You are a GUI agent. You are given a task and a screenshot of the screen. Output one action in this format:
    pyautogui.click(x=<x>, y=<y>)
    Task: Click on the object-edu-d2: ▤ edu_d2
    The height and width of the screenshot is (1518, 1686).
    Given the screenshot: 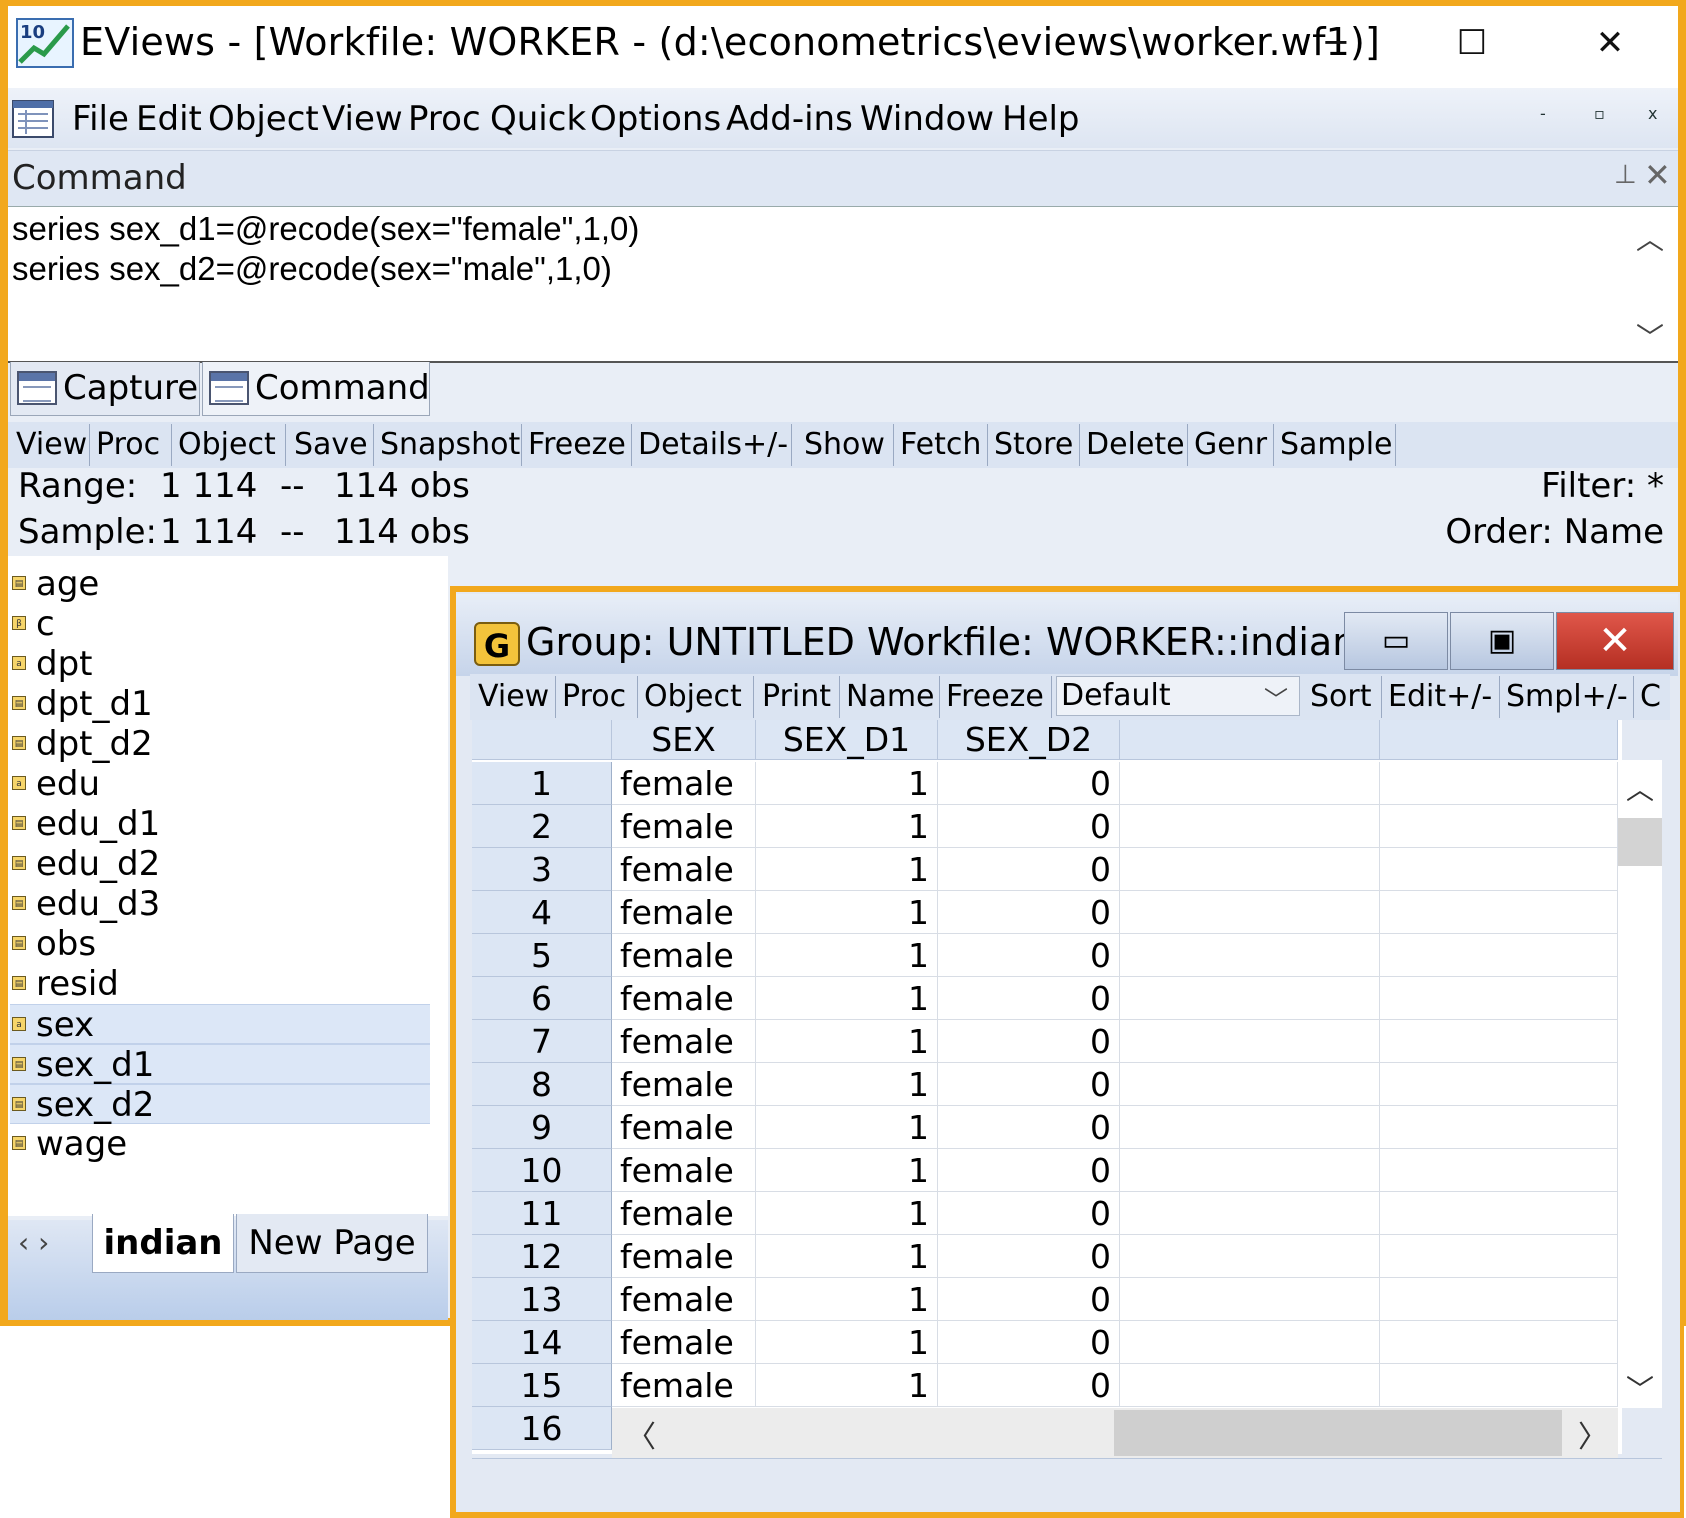 What is the action you would take?
    pyautogui.click(x=220, y=864)
    